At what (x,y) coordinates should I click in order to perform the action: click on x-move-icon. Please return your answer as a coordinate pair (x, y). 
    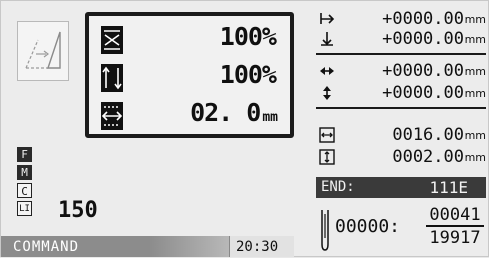
    Looking at the image, I should click on (327, 71).